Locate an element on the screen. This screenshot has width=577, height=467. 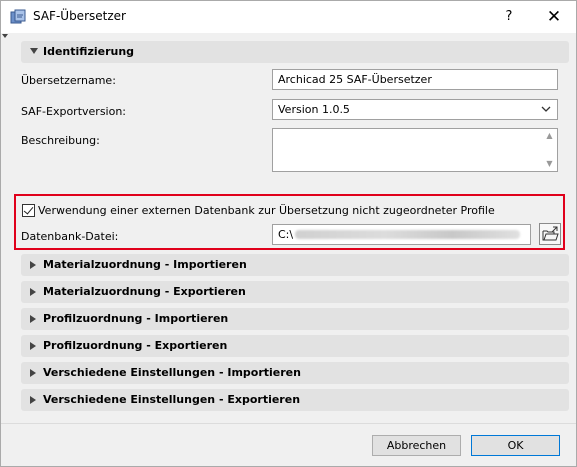
scroll-down-icon: ▼ is located at coordinates (549, 164).